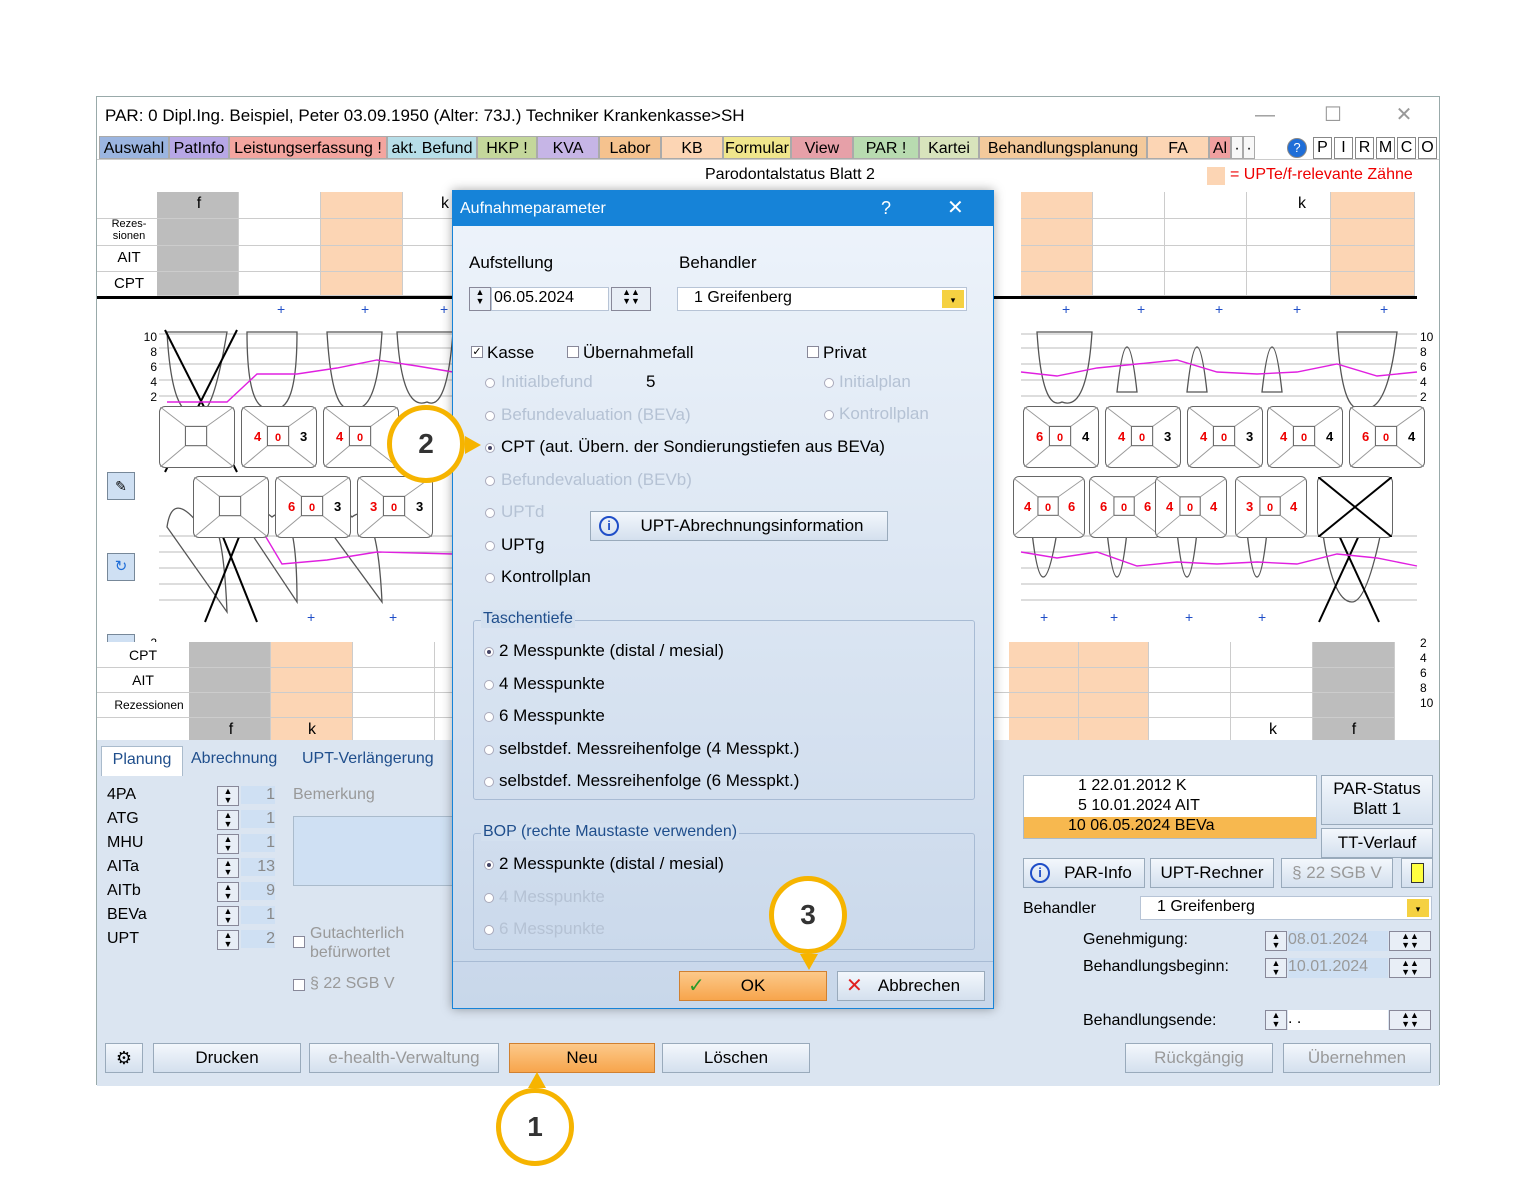 The image size is (1537, 1182). What do you see at coordinates (1338, 968) in the screenshot?
I see `beginn-field: 10.01.2024` at bounding box center [1338, 968].